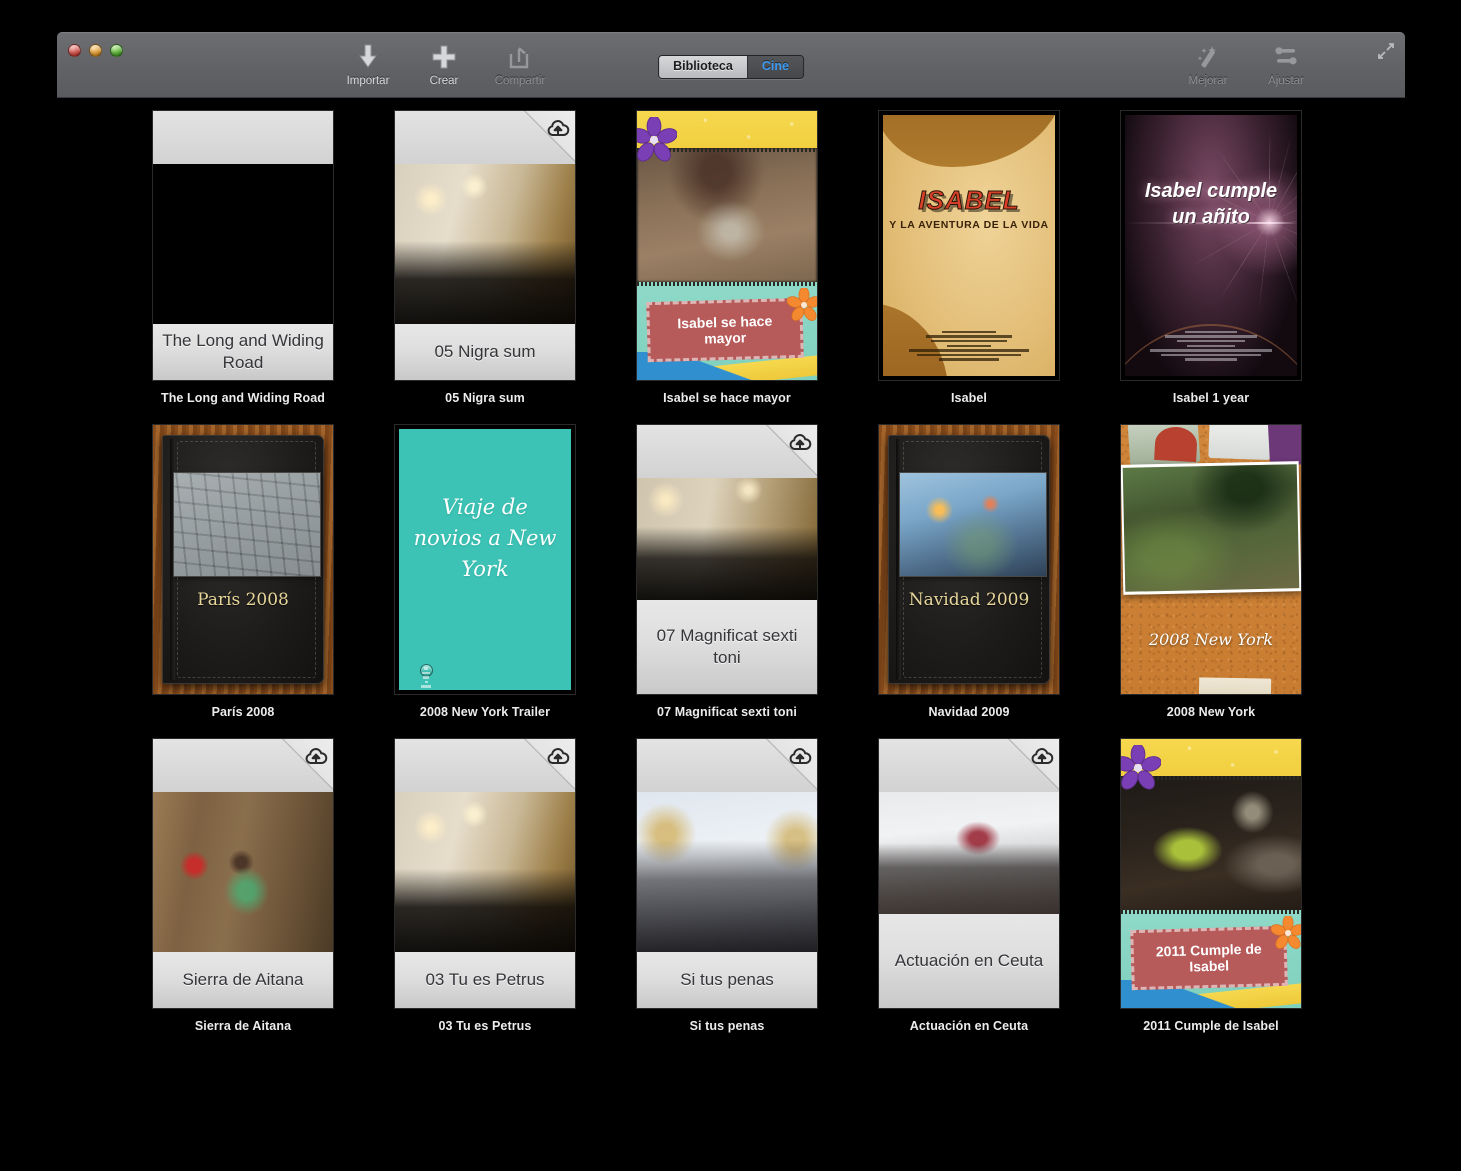  What do you see at coordinates (520, 64) in the screenshot?
I see `share-button: Compartir` at bounding box center [520, 64].